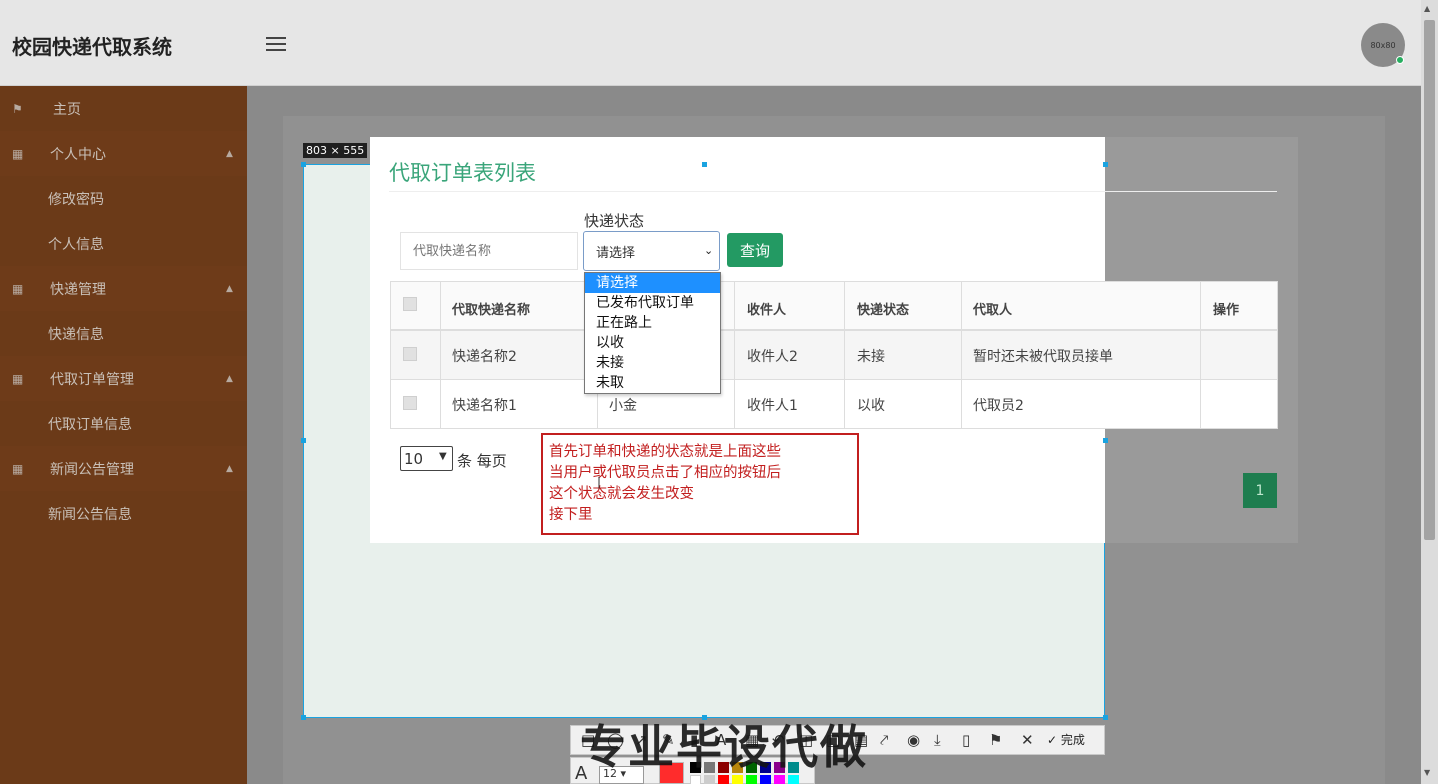  I want to click on chevron-down-icon: ▼, so click(443, 456).